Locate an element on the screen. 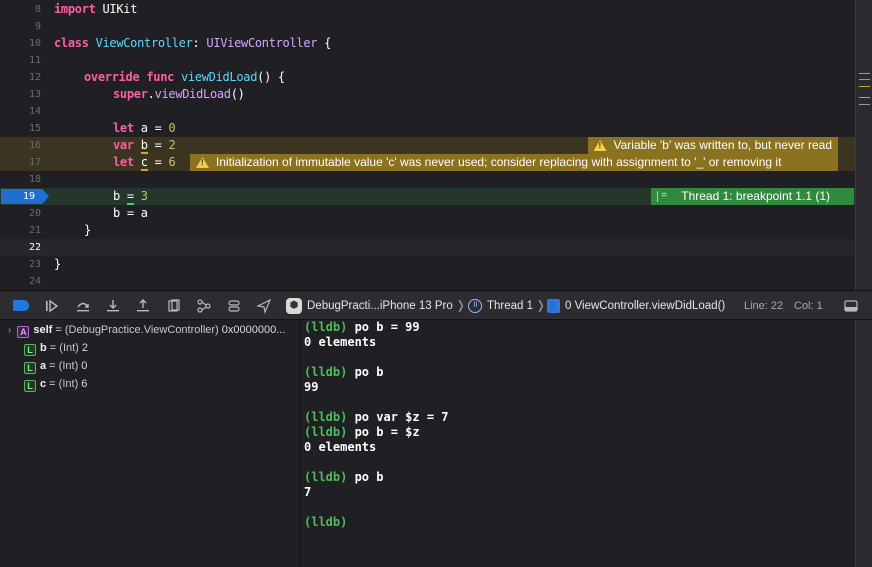  line-number: 9 is located at coordinates (37, 26).